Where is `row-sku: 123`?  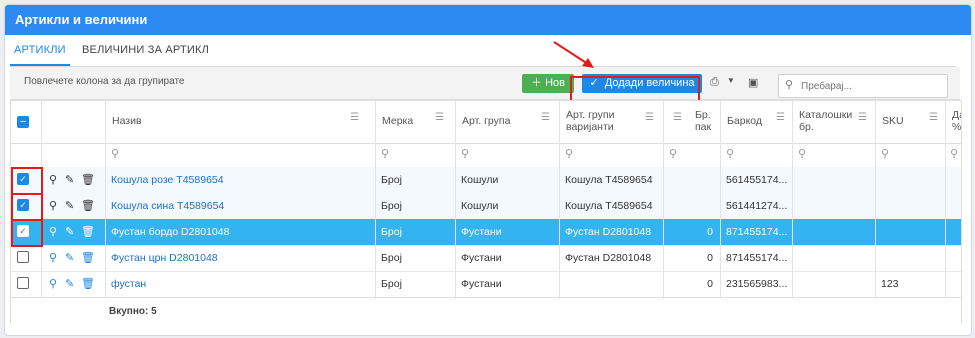
row-sku: 123 is located at coordinates (890, 284).